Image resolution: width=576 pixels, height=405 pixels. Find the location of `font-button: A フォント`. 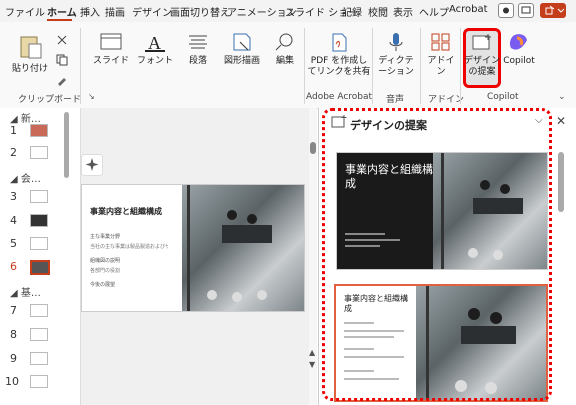

font-button: A フォント is located at coordinates (155, 49).